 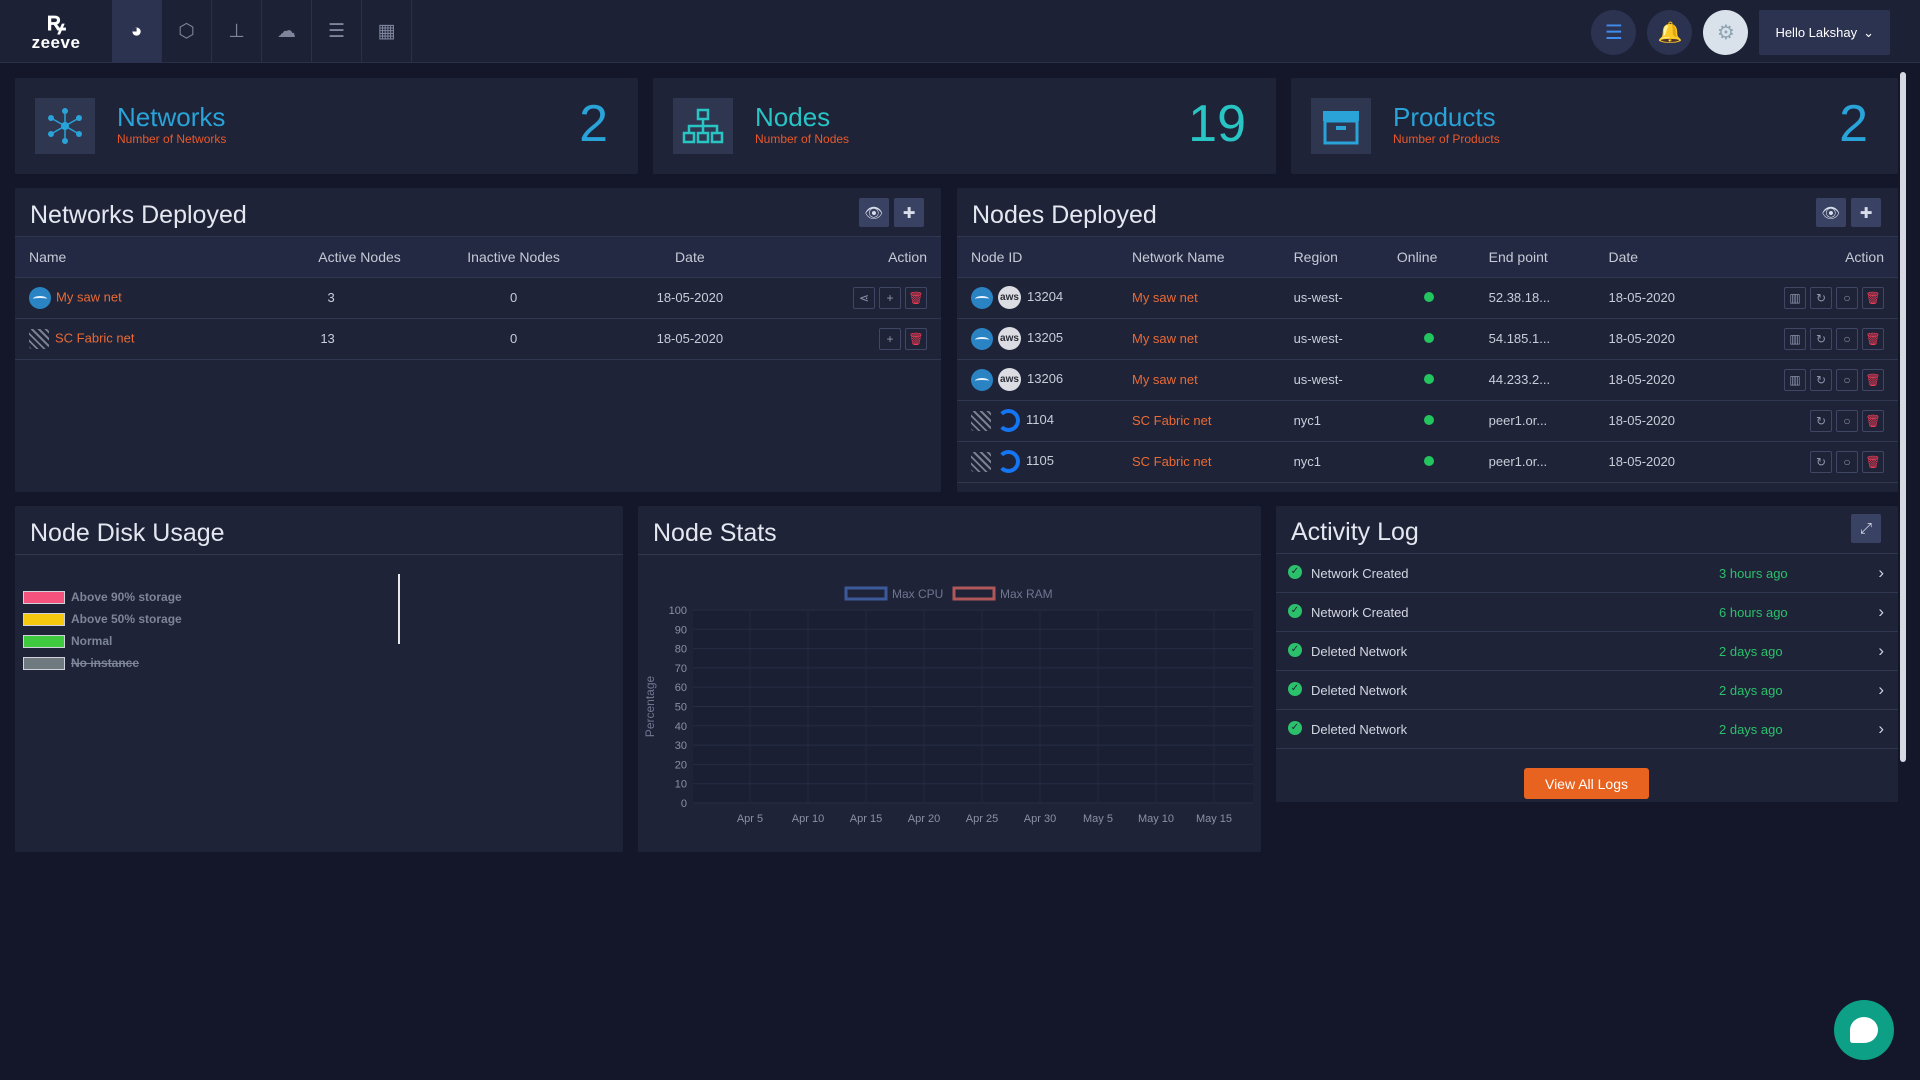 I want to click on col-online: Online, so click(x=1428, y=257).